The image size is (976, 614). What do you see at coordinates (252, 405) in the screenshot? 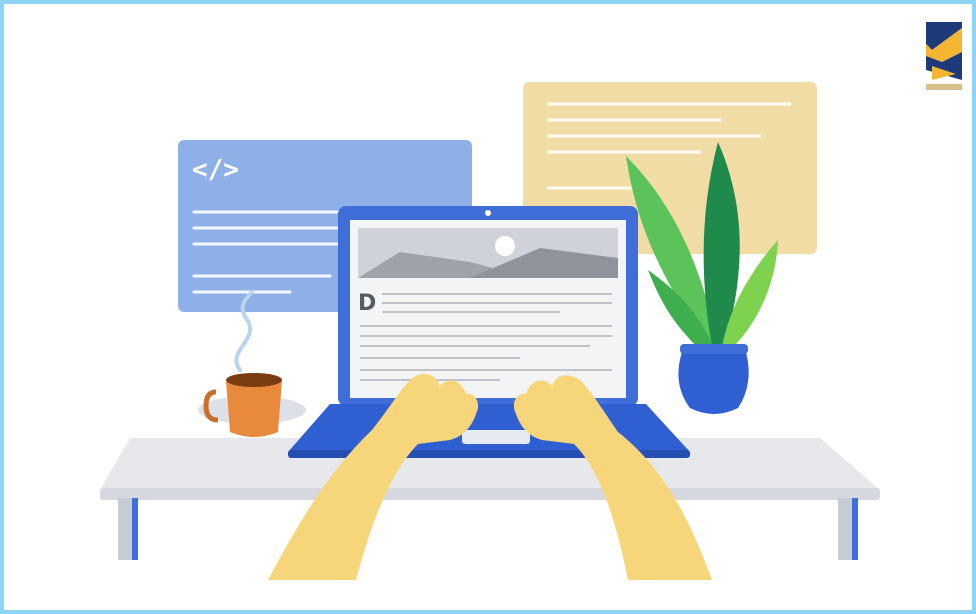
I see `coffee-mug` at bounding box center [252, 405].